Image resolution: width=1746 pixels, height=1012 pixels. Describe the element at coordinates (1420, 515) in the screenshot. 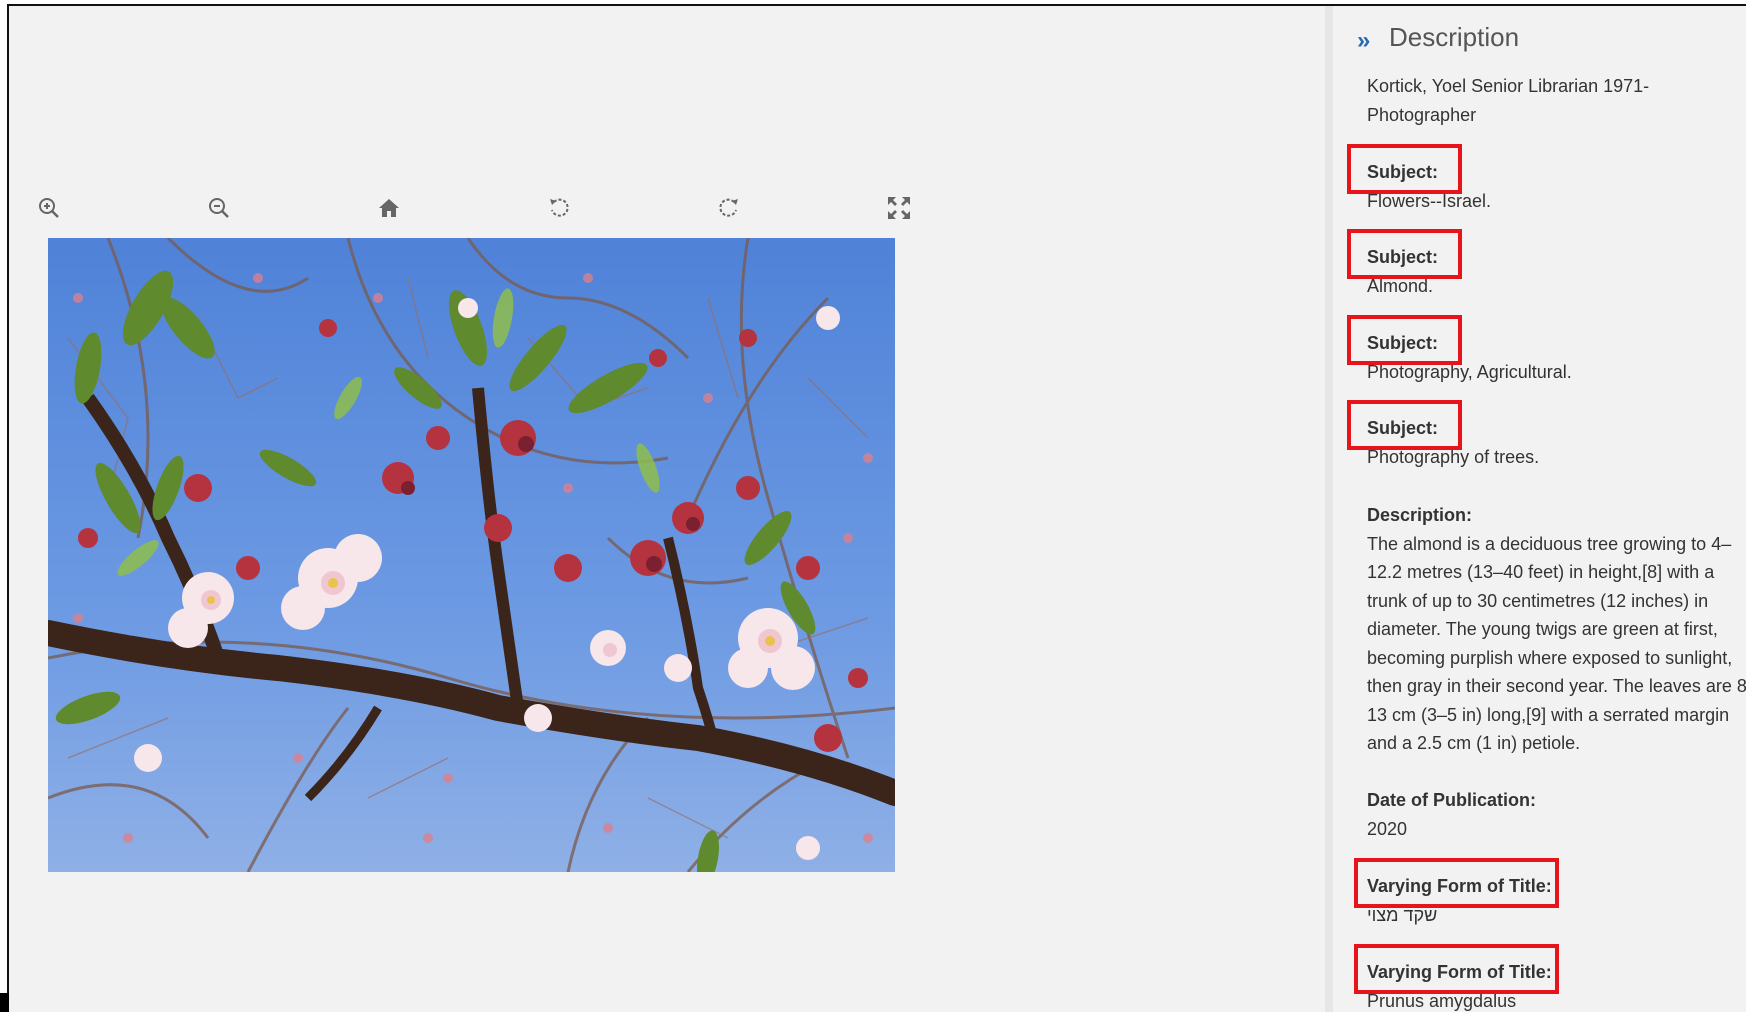

I see `description-label: Description:` at that location.